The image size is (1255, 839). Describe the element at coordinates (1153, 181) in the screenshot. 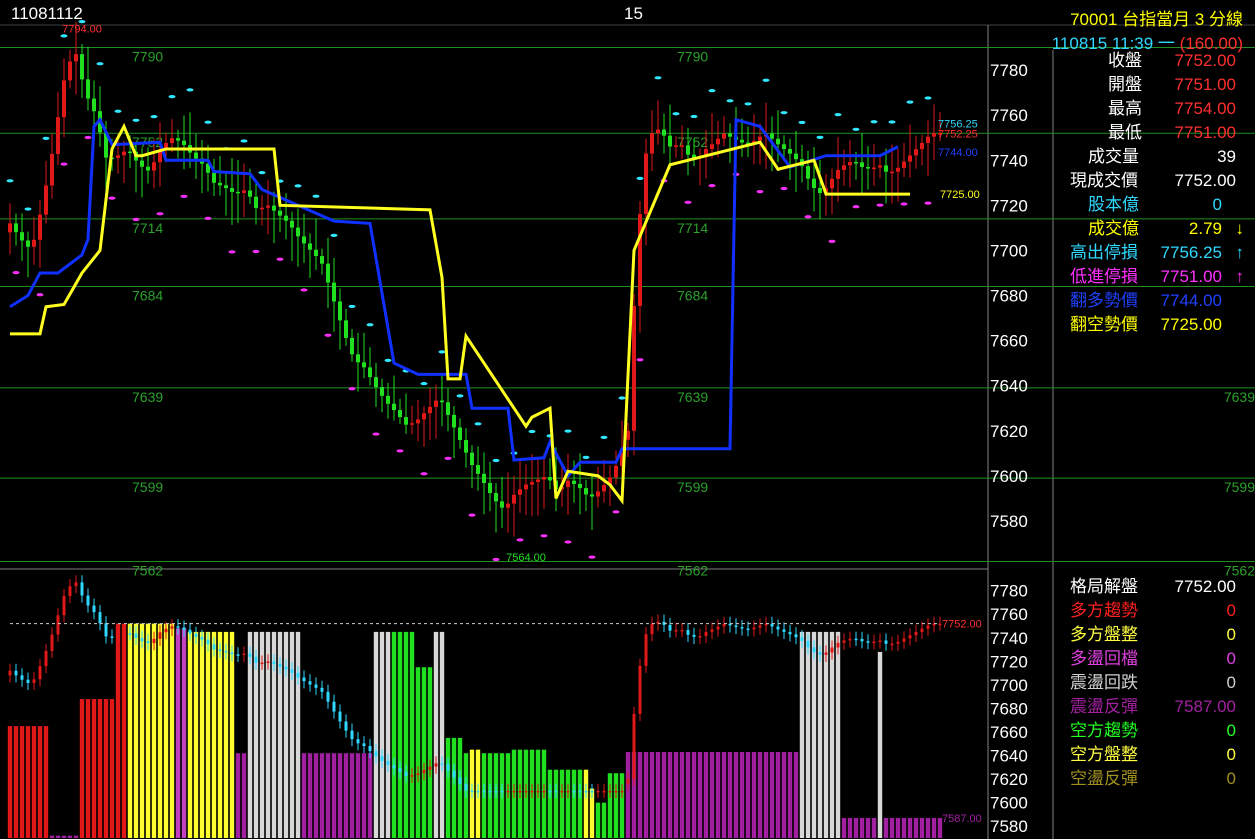

I see `quote_panel-row: 現成交價 7752.00` at that location.